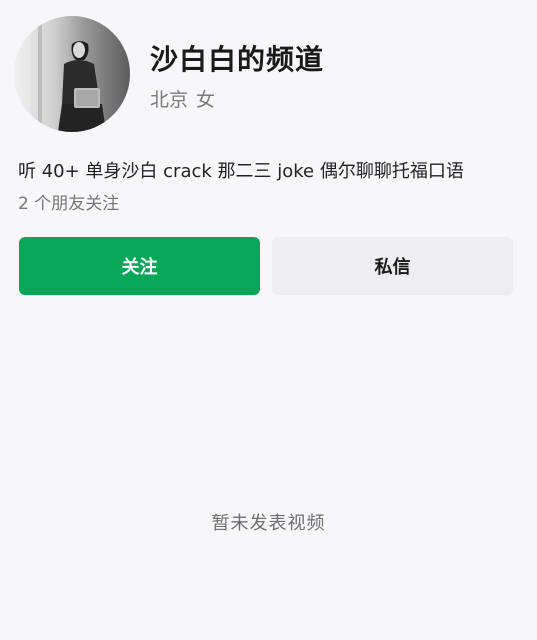 The height and width of the screenshot is (640, 537). Describe the element at coordinates (241, 171) in the screenshot. I see `bio-text: 听 40+ 单身沙白 crack 那二三 joke 偶尔聊聊托福口语` at that location.